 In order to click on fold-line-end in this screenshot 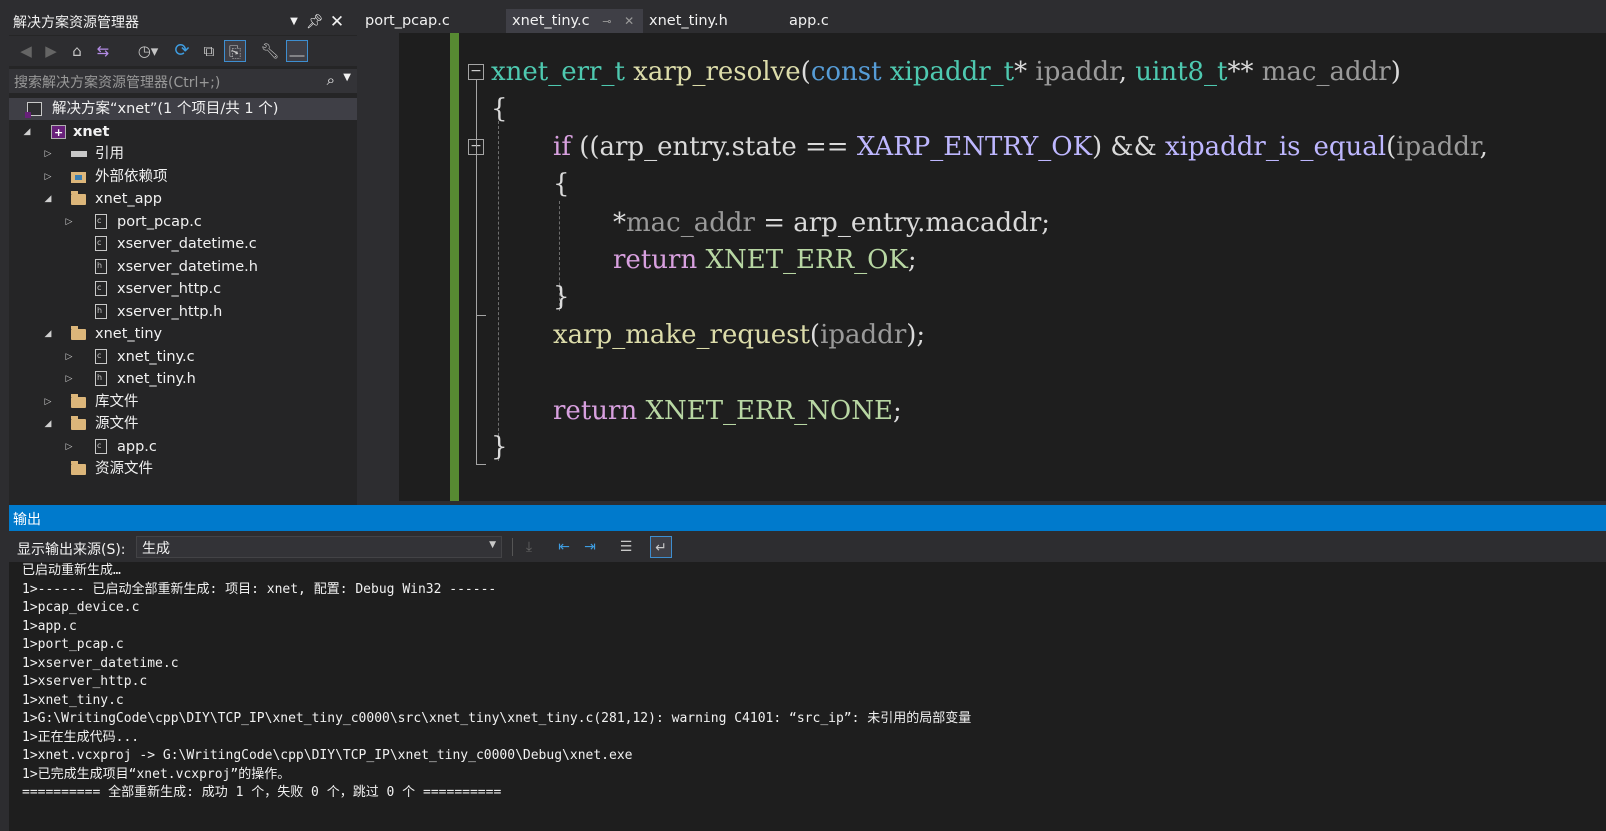, I will do `click(481, 464)`.